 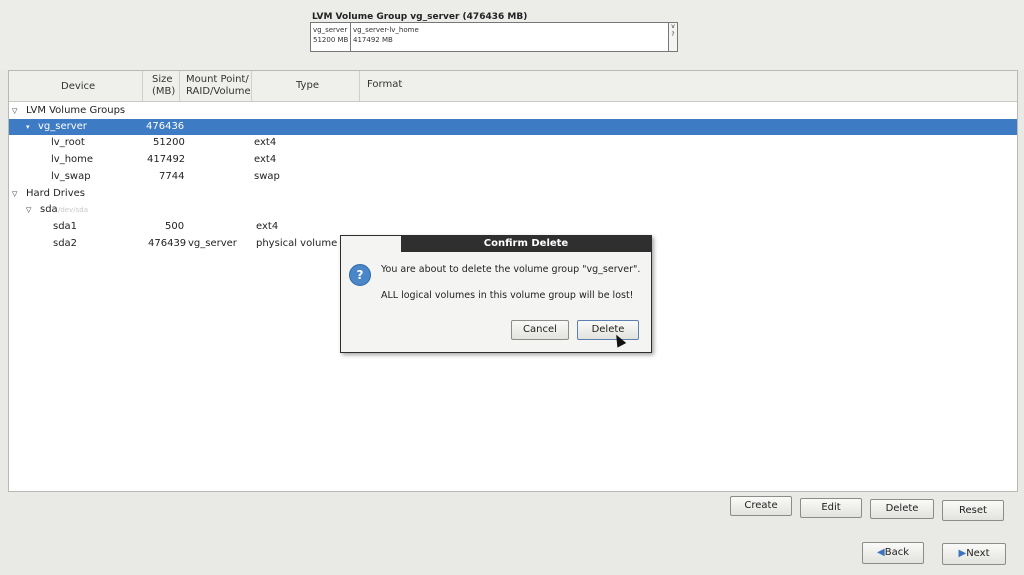 What do you see at coordinates (55, 193) in the screenshot?
I see `row-device: Hard Drives` at bounding box center [55, 193].